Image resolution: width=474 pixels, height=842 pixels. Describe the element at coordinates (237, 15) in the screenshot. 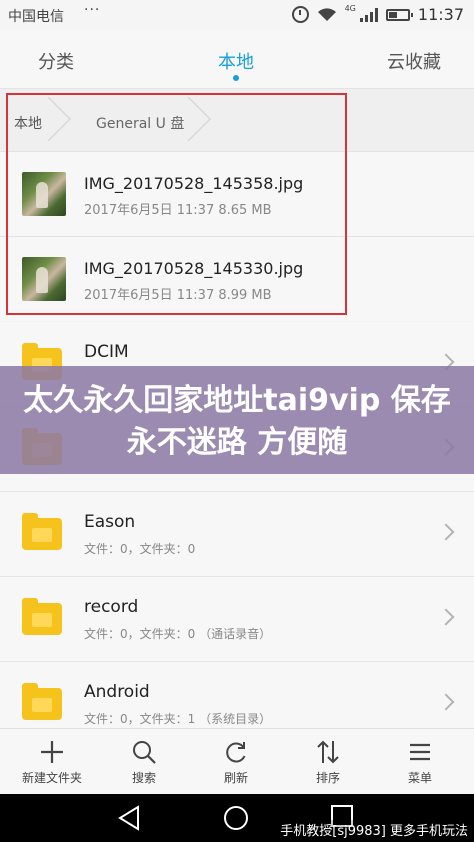

I see `status-bar: 中国电信 ··· 4G 11:37` at that location.